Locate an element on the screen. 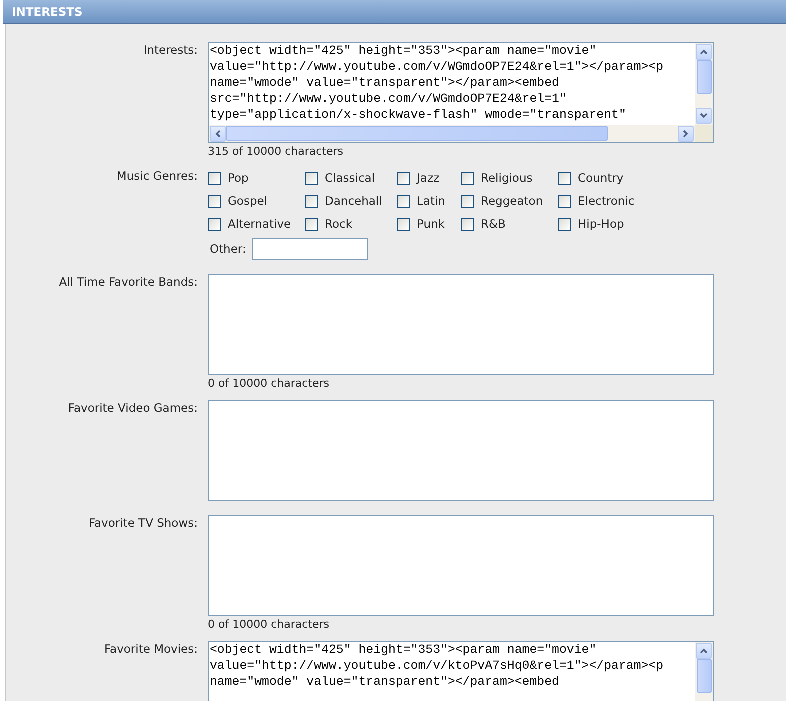 The image size is (786, 701). scroll-down-button is located at coordinates (704, 116).